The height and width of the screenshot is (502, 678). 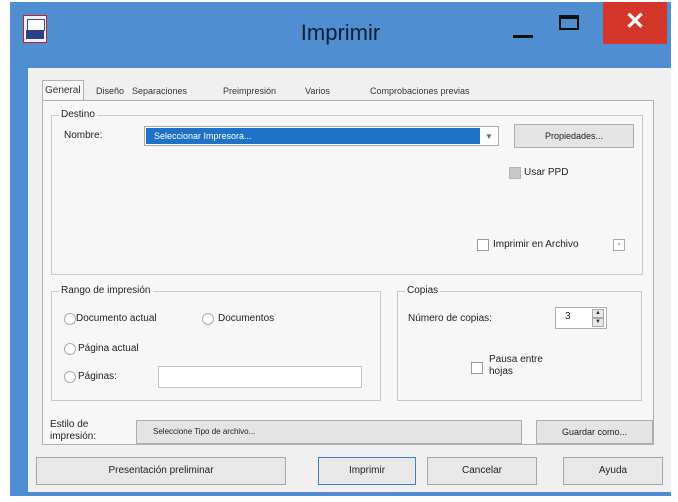 What do you see at coordinates (83, 135) in the screenshot?
I see `nombre-label: Nombre:` at bounding box center [83, 135].